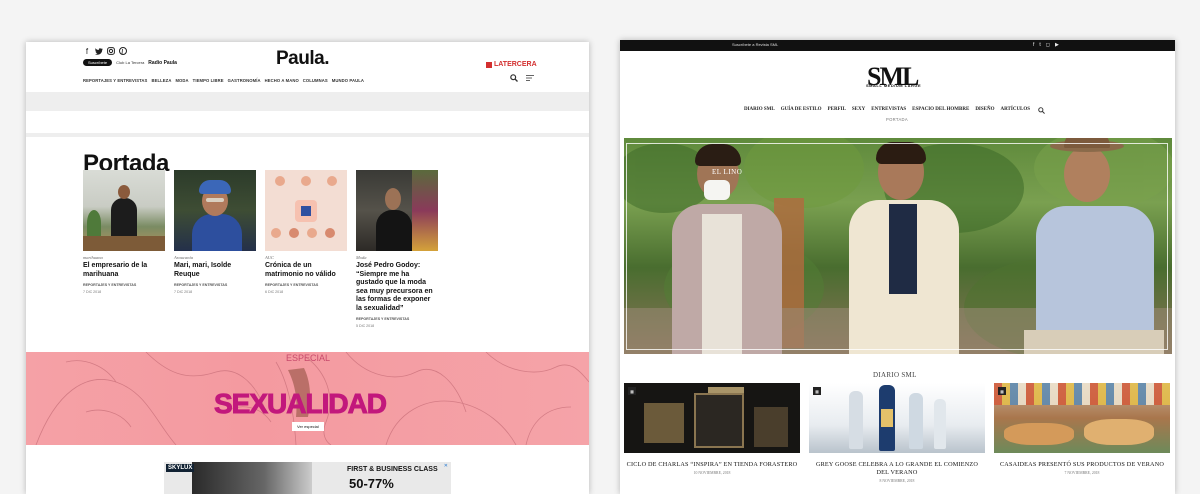 This screenshot has height=494, width=1200. What do you see at coordinates (1057, 45) in the screenshot?
I see `youtube-icon: ▶` at bounding box center [1057, 45].